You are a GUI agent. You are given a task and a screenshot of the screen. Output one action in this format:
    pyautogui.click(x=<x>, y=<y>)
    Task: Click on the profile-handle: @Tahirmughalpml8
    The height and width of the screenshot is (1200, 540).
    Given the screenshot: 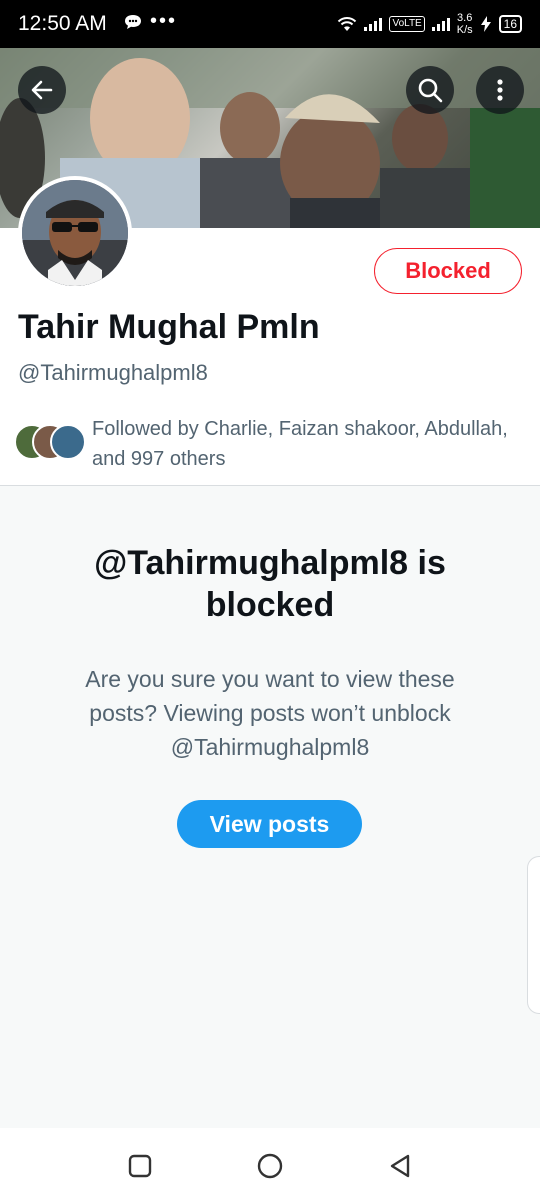 What is the action you would take?
    pyautogui.click(x=113, y=372)
    